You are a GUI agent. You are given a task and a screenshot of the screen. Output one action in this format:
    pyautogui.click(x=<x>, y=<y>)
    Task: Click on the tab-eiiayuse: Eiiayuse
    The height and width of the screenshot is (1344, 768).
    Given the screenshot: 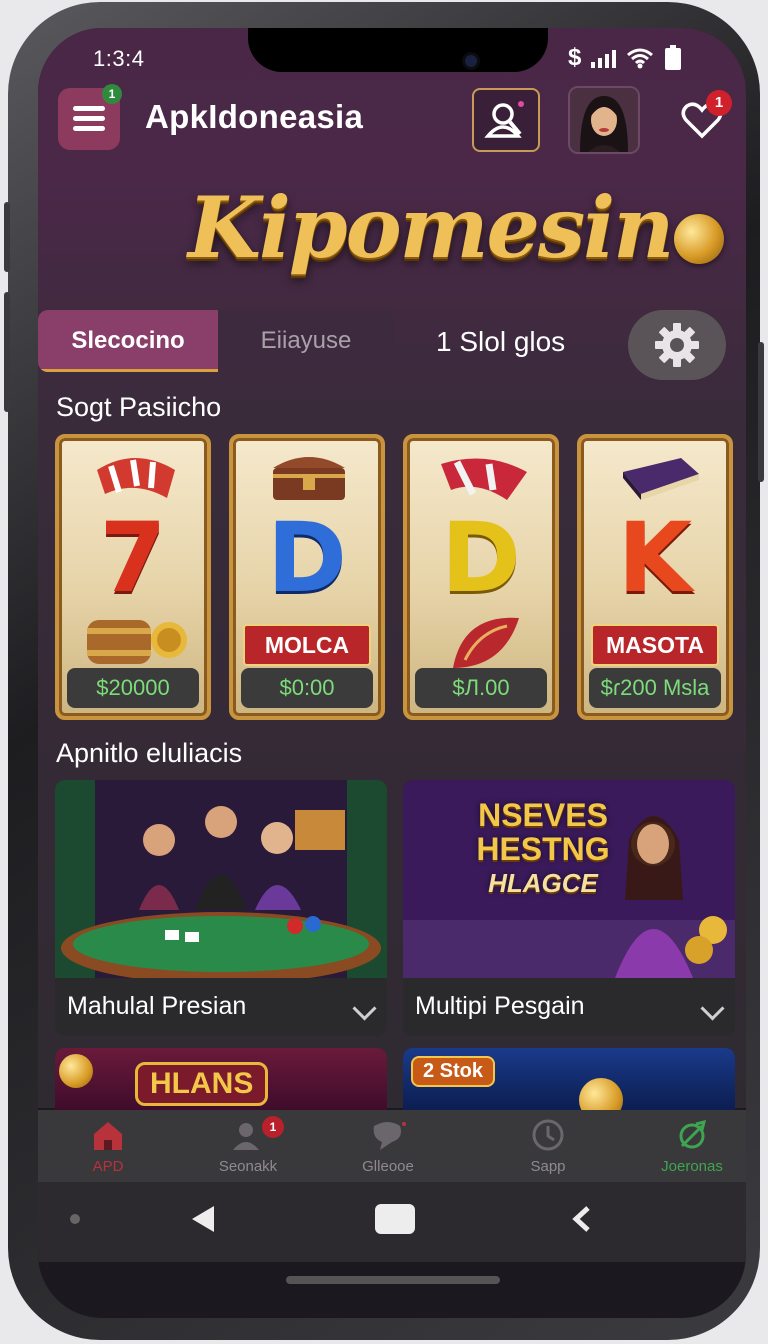 What is the action you would take?
    pyautogui.click(x=306, y=341)
    